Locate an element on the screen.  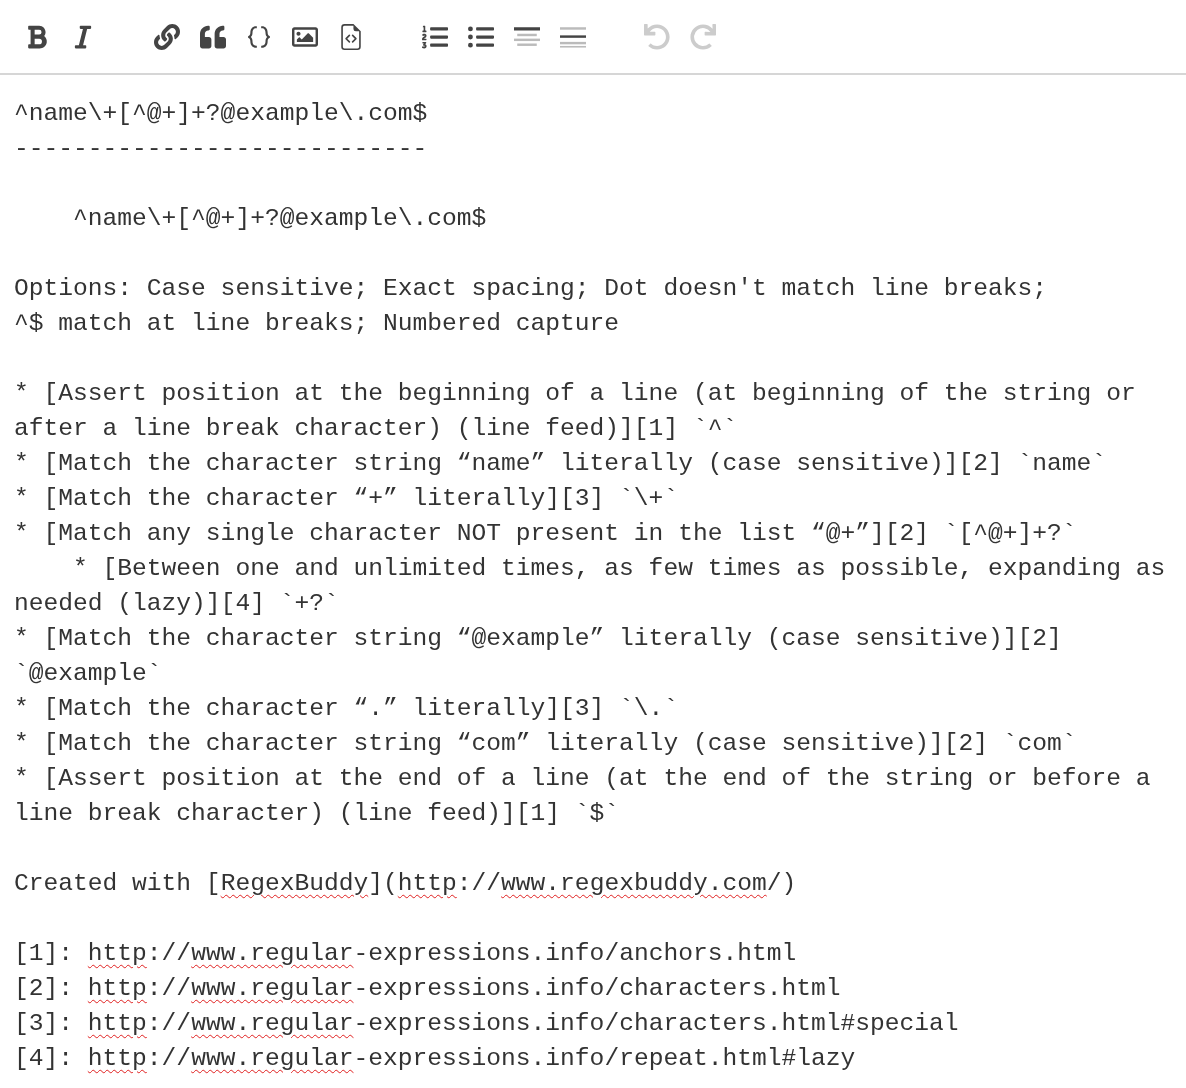
text-line: ---------------------------- is located at coordinates (221, 149).